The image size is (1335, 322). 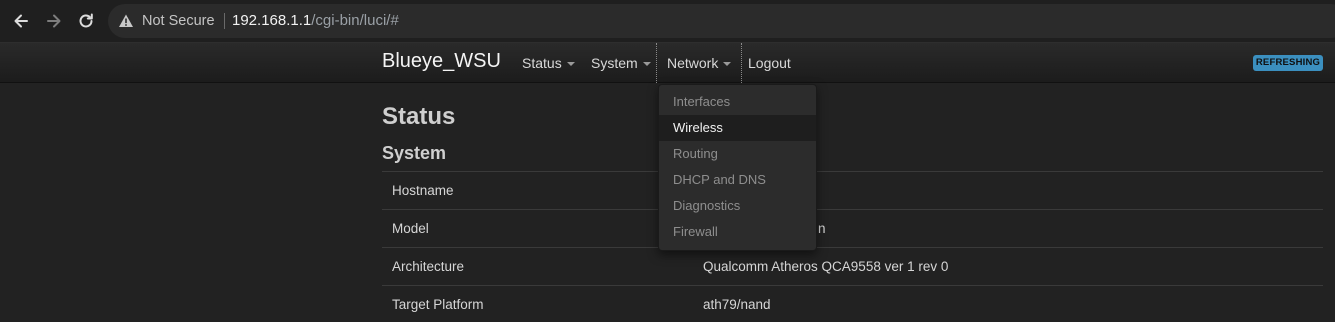 I want to click on menu-system: System, so click(x=621, y=63).